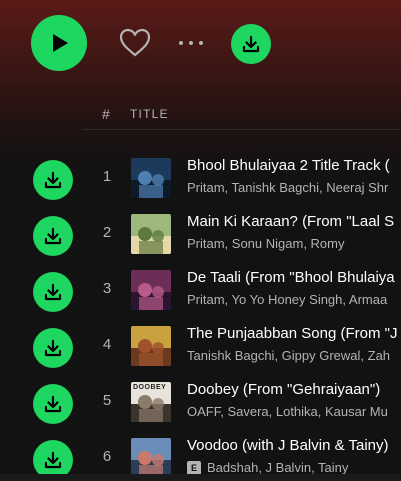 This screenshot has width=401, height=481. I want to click on play-button, so click(59, 43).